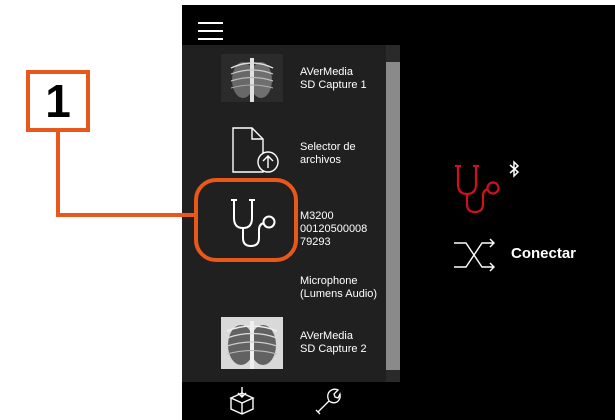  What do you see at coordinates (393, 216) in the screenshot?
I see `scrollbar-thumb` at bounding box center [393, 216].